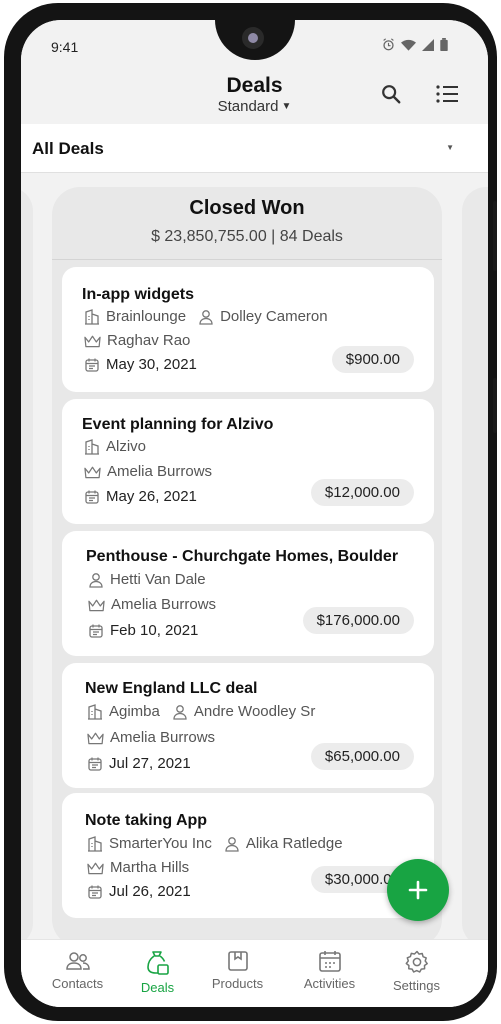  Describe the element at coordinates (495, 236) in the screenshot. I see `volume-button` at that location.